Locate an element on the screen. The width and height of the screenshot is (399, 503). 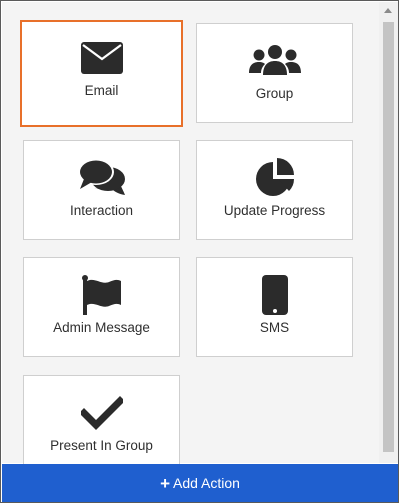
envelope-icon is located at coordinates (101, 58).